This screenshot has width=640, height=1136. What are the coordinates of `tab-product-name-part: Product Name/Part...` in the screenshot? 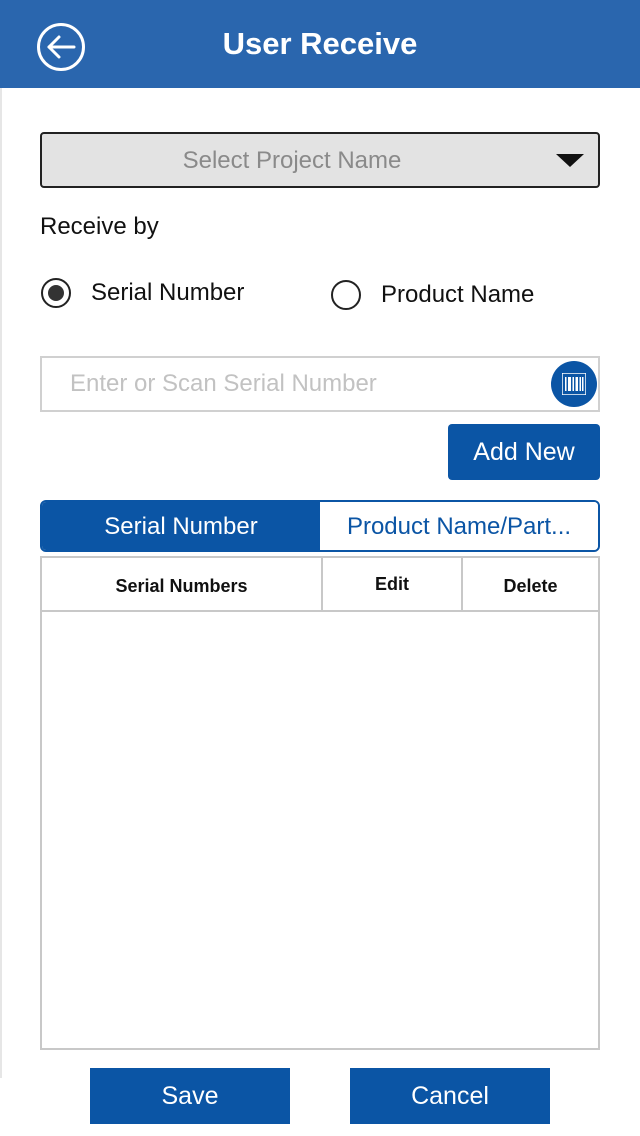 It's located at (459, 526).